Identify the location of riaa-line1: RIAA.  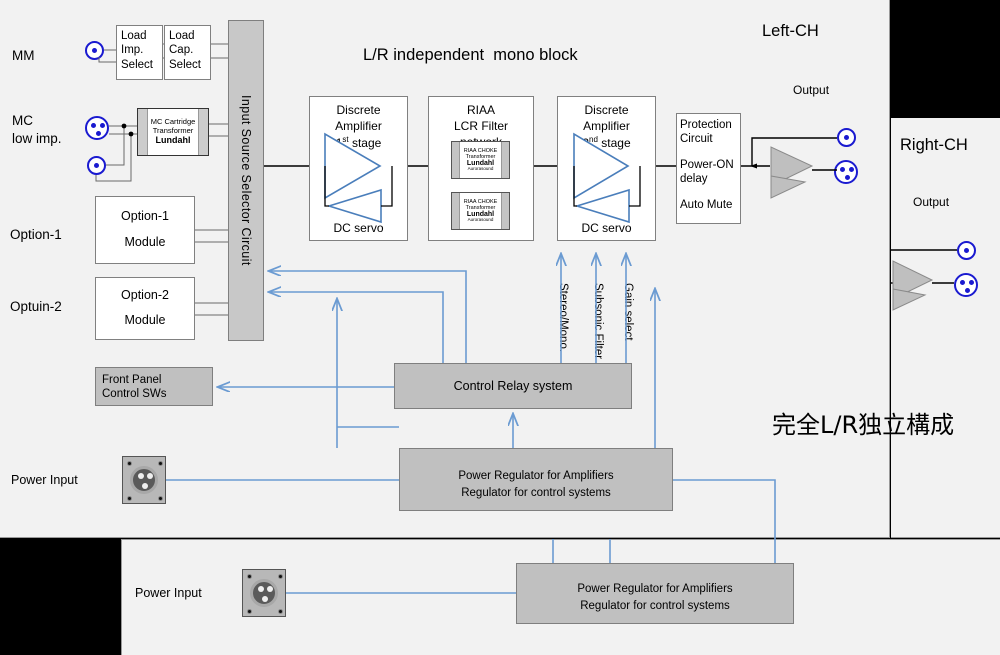
(480, 110).